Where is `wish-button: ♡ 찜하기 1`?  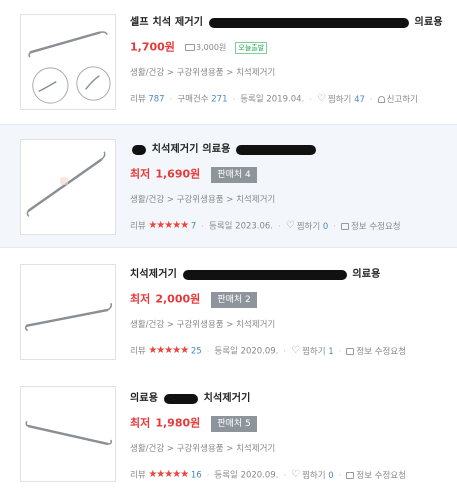 wish-button: ♡ 찜하기 1 is located at coordinates (312, 351).